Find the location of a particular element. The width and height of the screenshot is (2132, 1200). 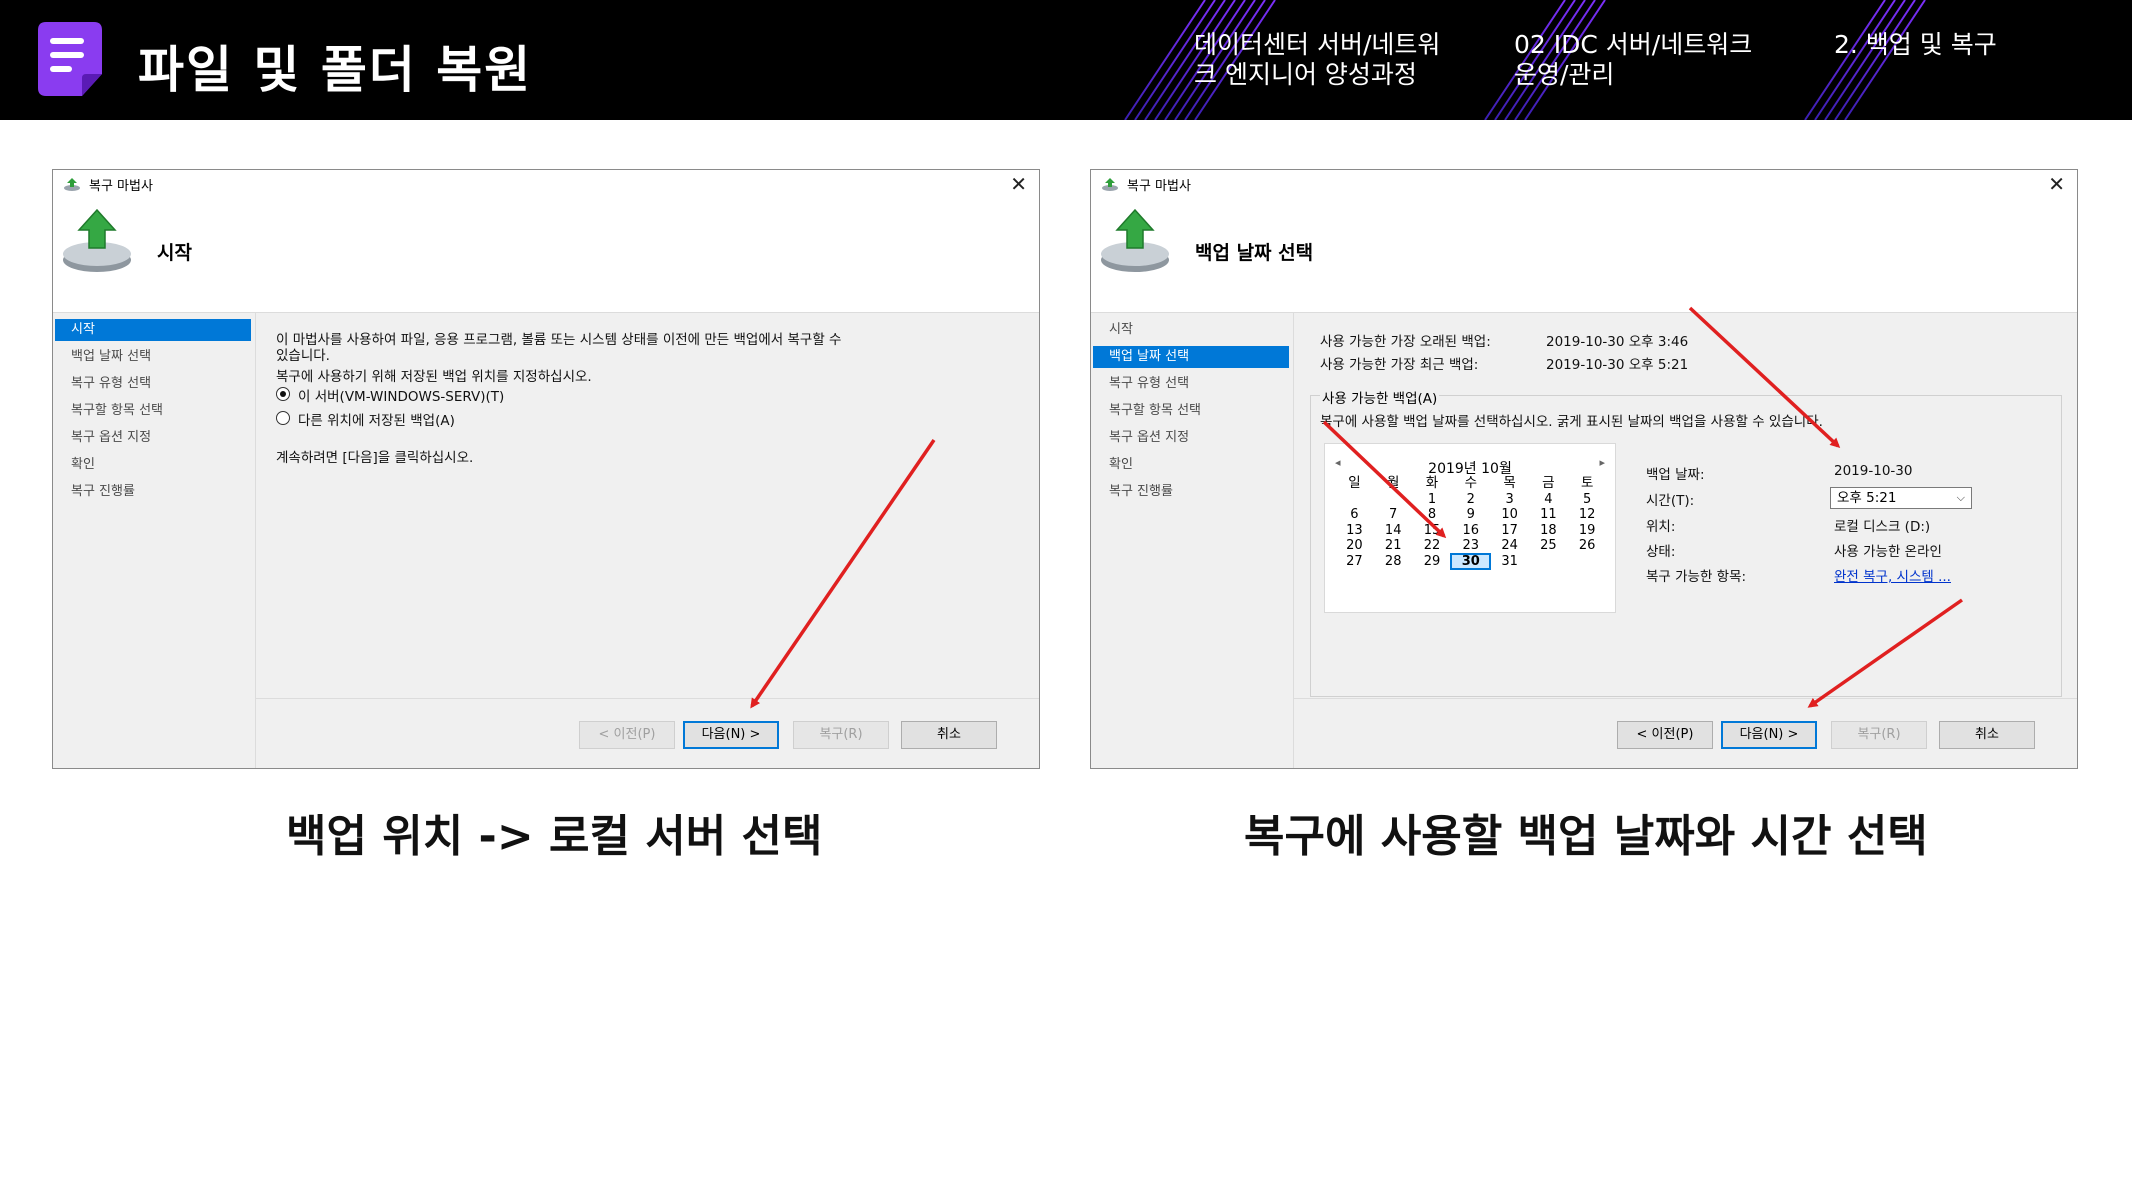

calendar-day: 23 is located at coordinates (1470, 546).